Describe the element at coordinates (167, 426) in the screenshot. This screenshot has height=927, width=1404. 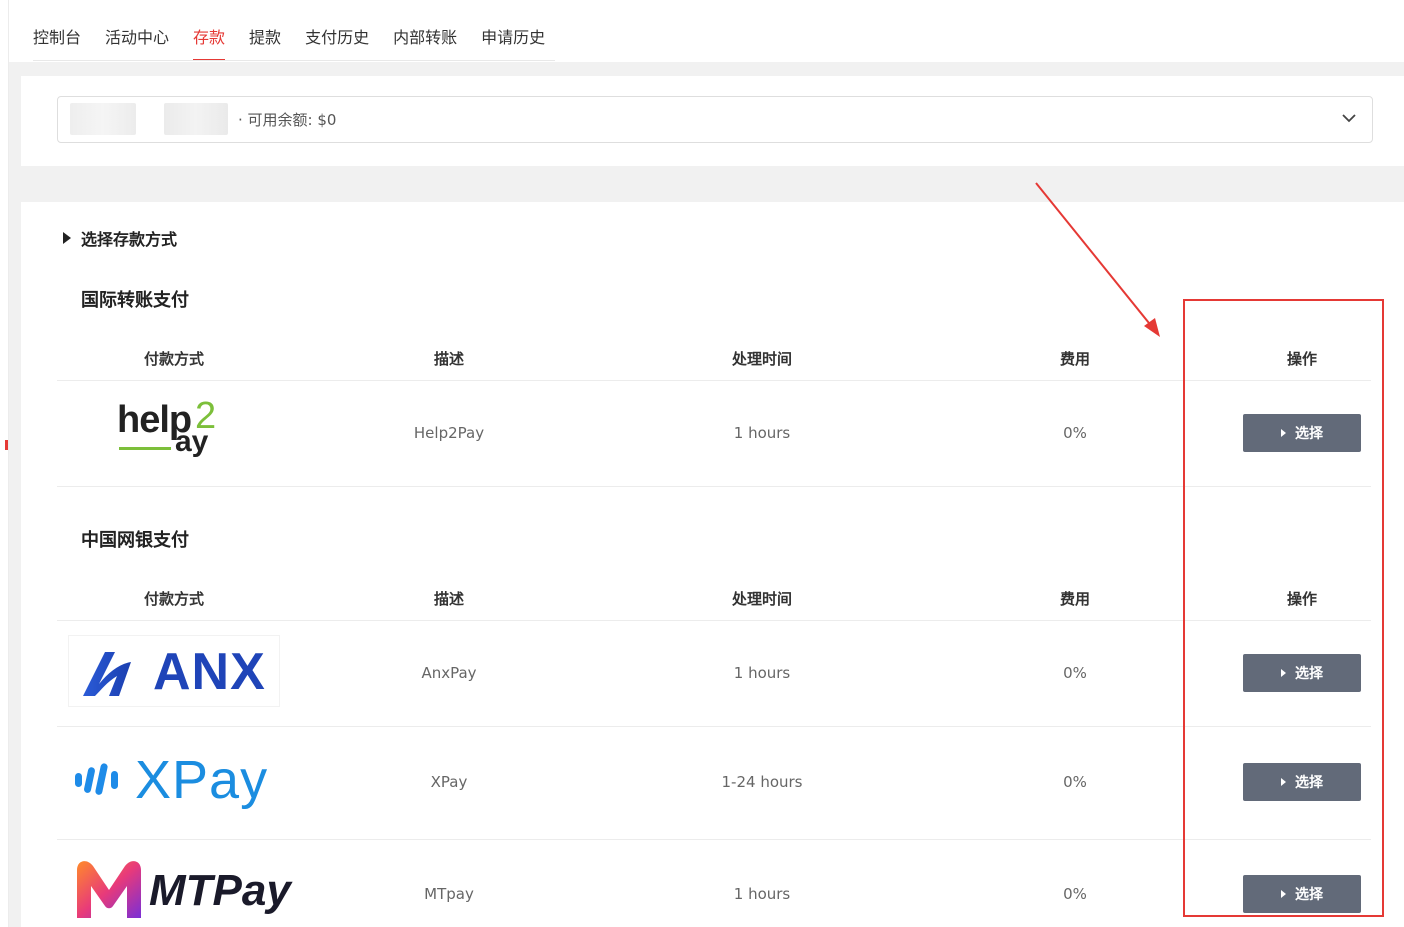
I see `help2pay-logo: help 2 ay` at that location.